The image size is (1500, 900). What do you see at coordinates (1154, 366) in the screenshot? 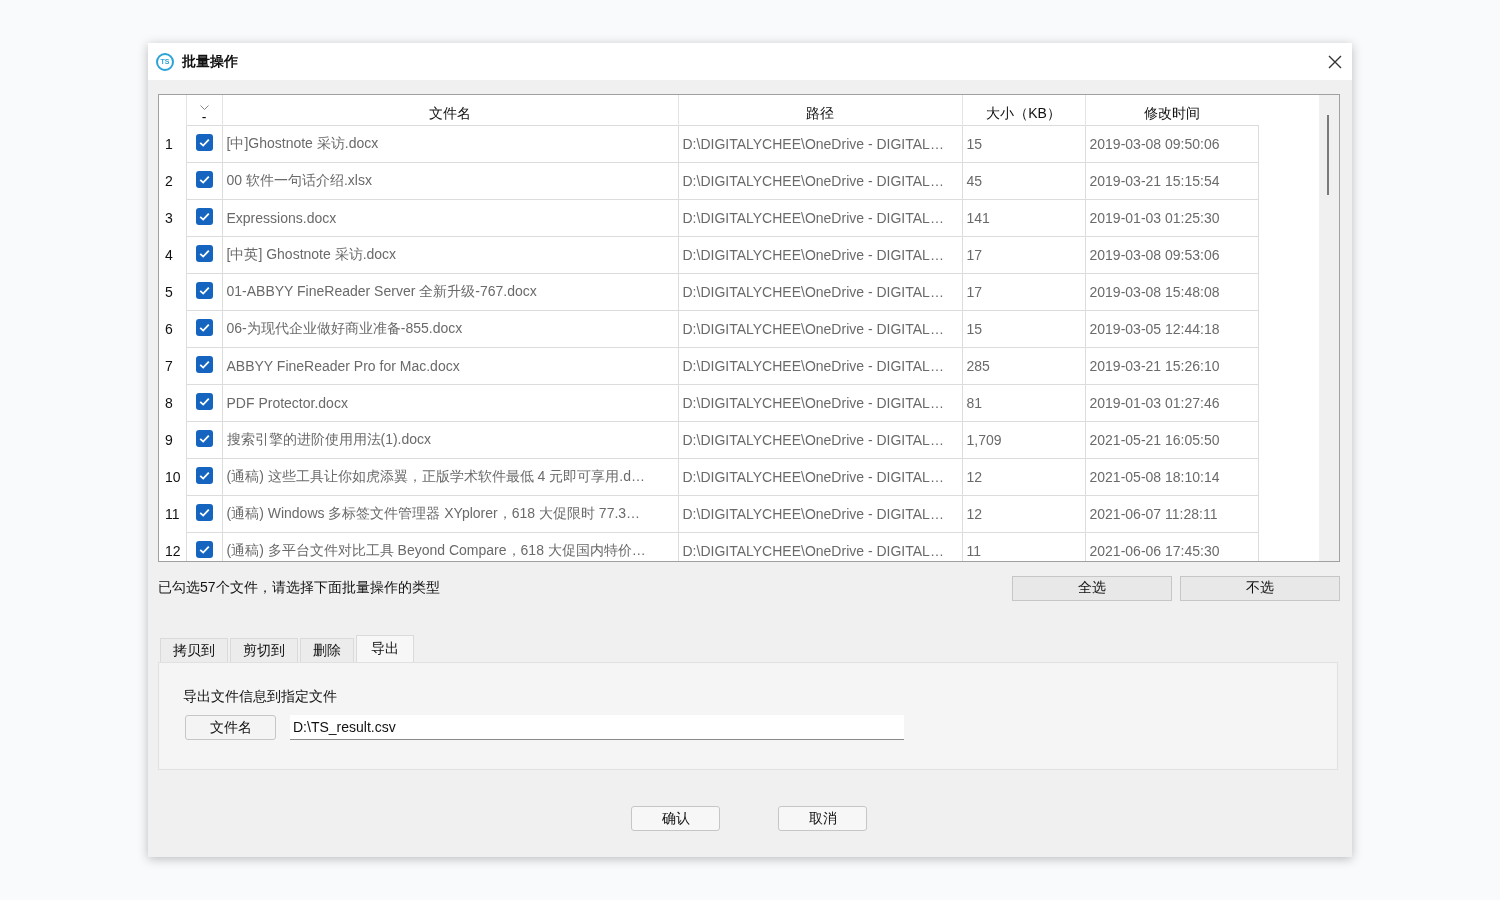
I see `table-cell: 2019-03-21 15:26:10` at bounding box center [1154, 366].